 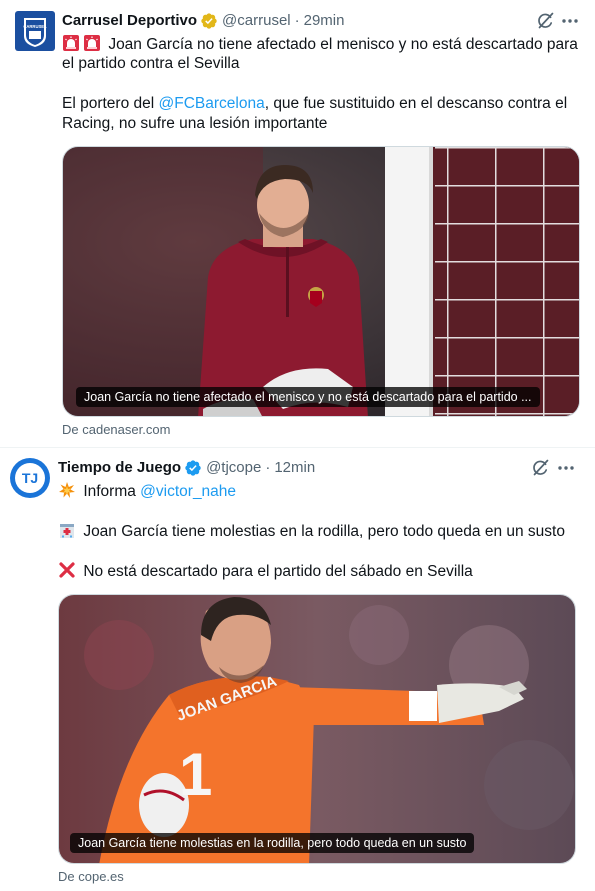 What do you see at coordinates (195, 123) in the screenshot?
I see `tweet-text-4: Racing, no sufre una lesión importante` at bounding box center [195, 123].